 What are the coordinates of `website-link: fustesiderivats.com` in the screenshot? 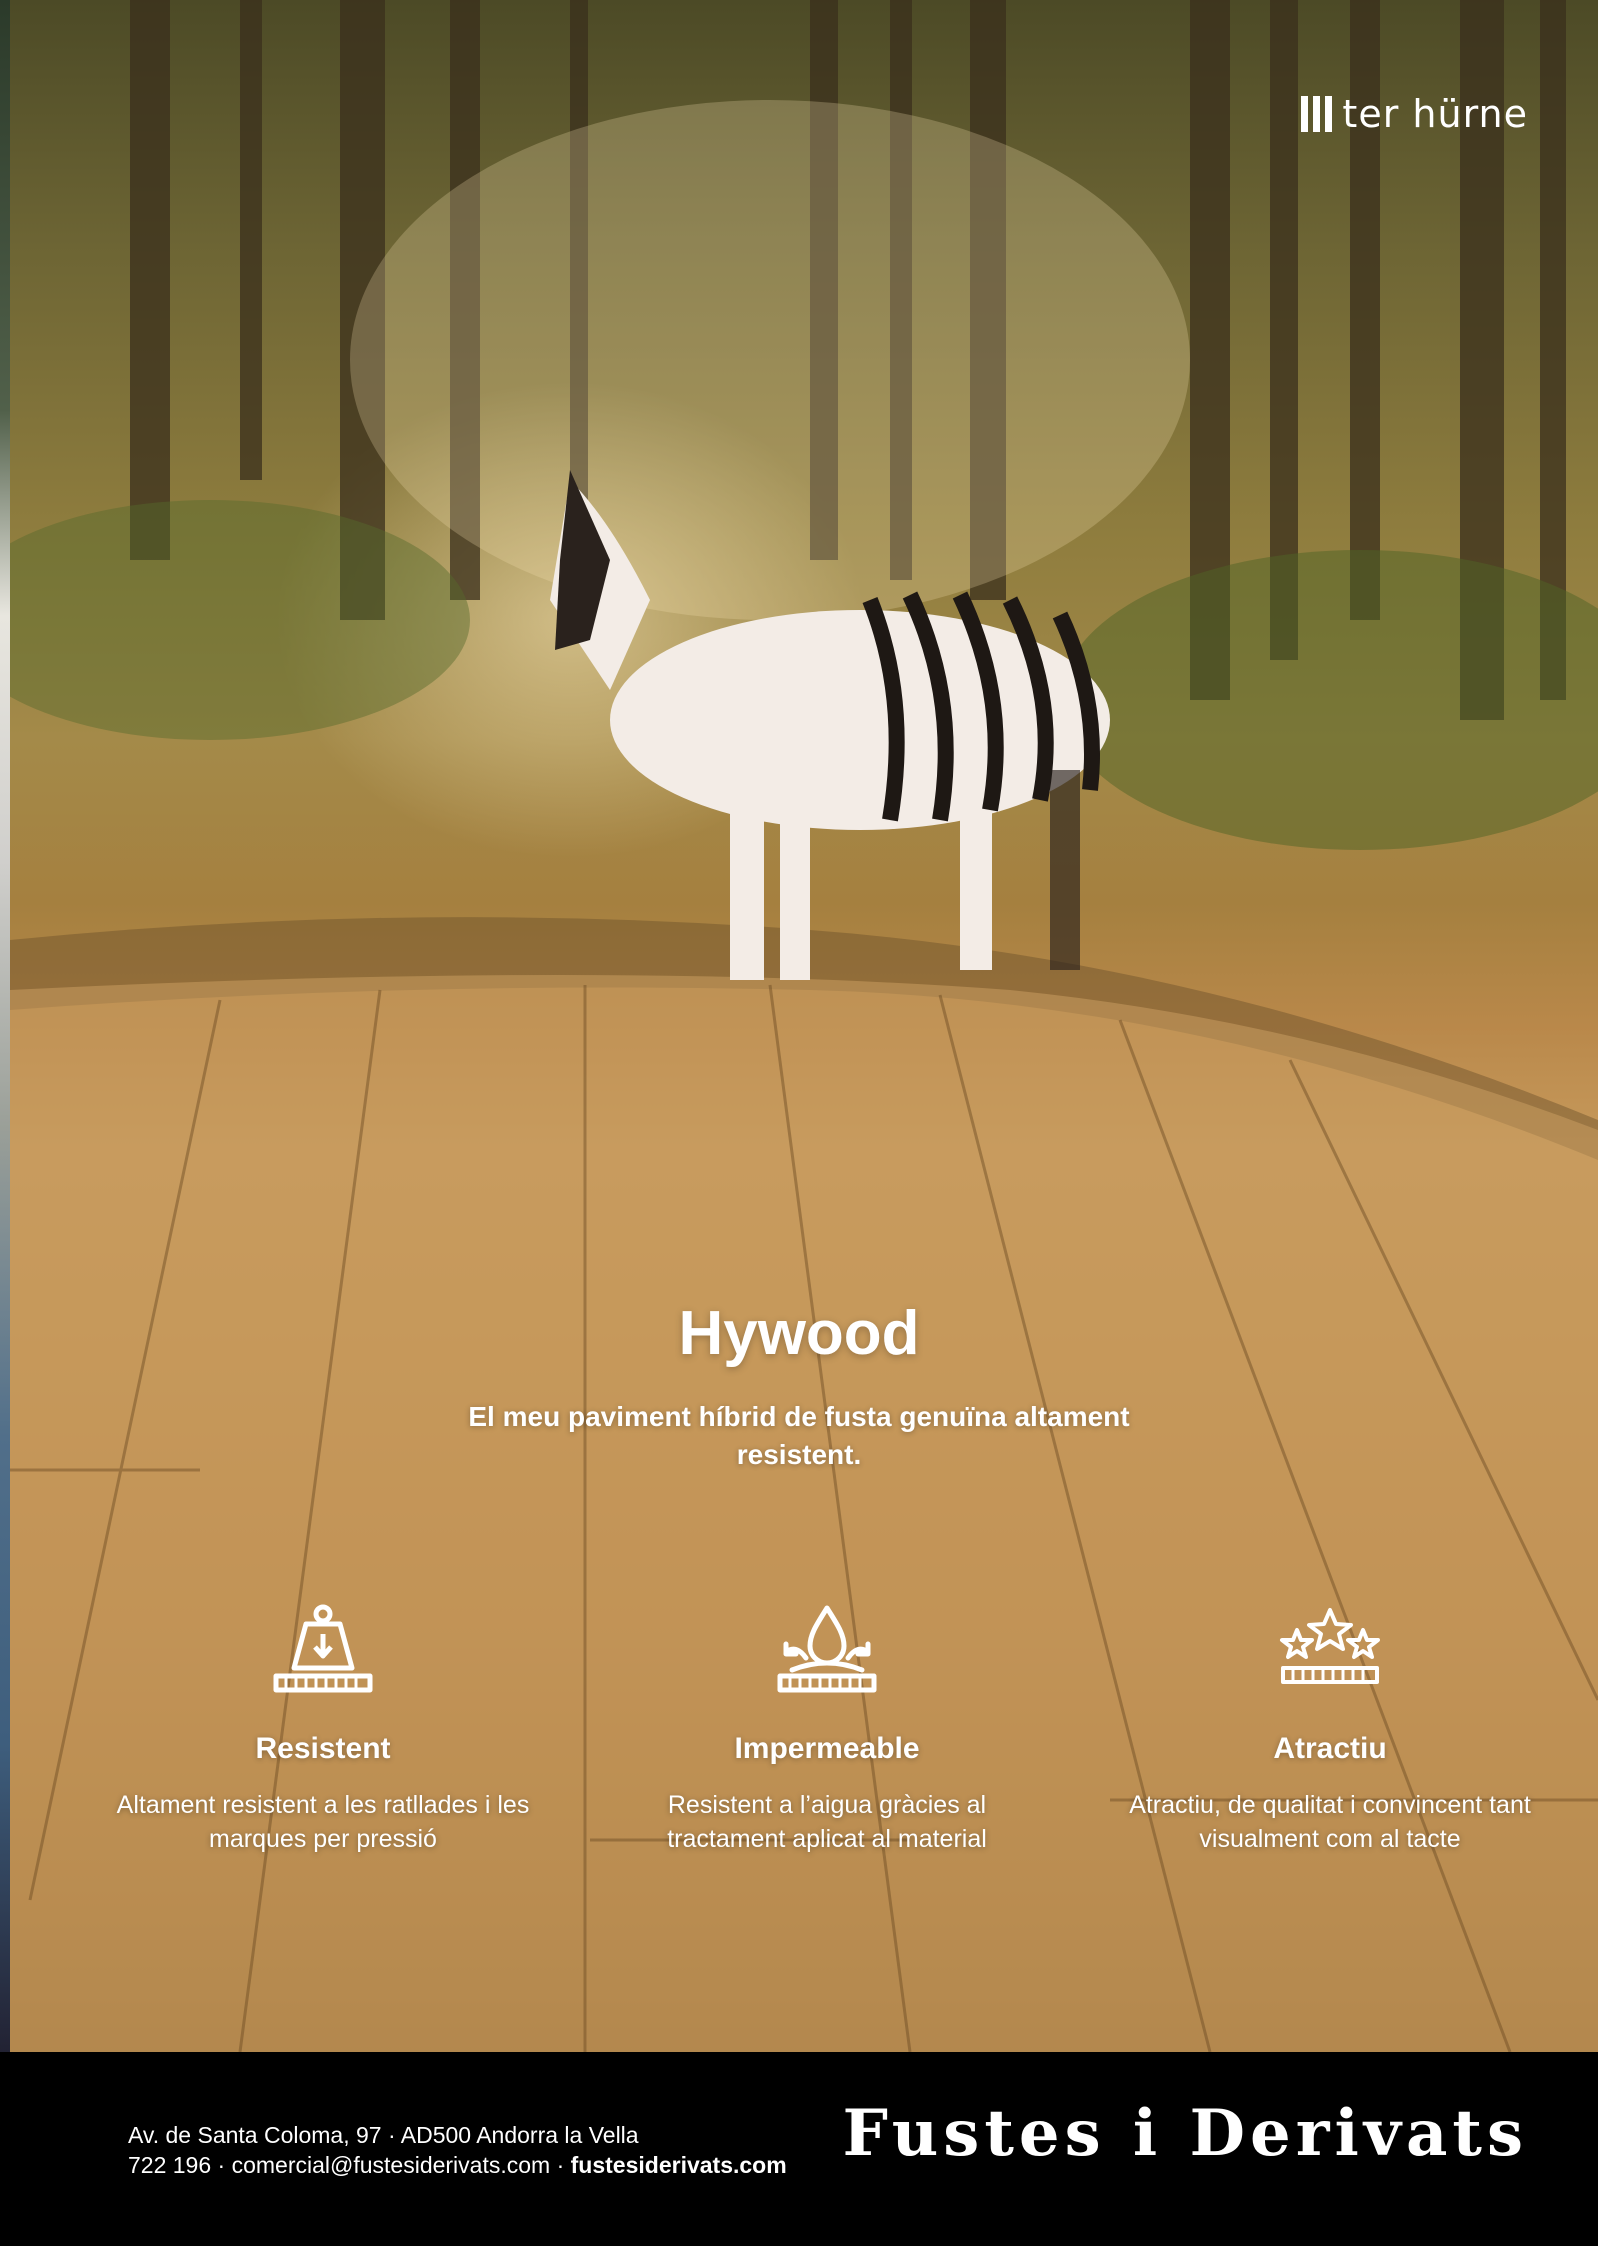 It's located at (679, 2165).